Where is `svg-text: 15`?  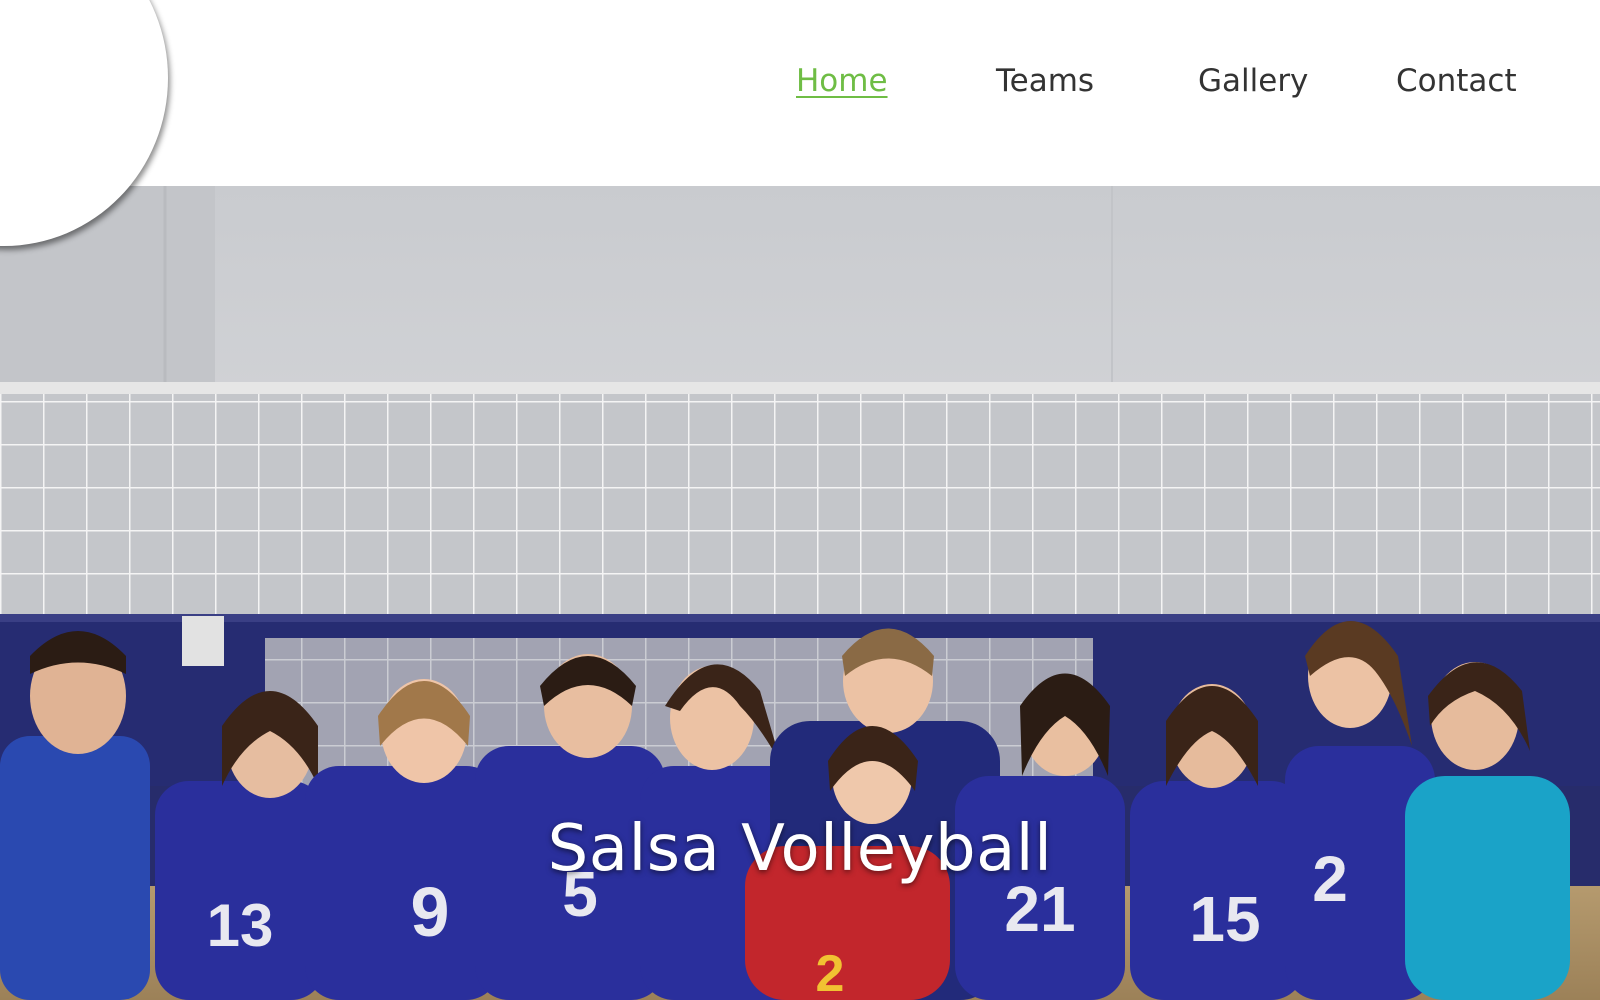
svg-text: 15 is located at coordinates (1224, 919).